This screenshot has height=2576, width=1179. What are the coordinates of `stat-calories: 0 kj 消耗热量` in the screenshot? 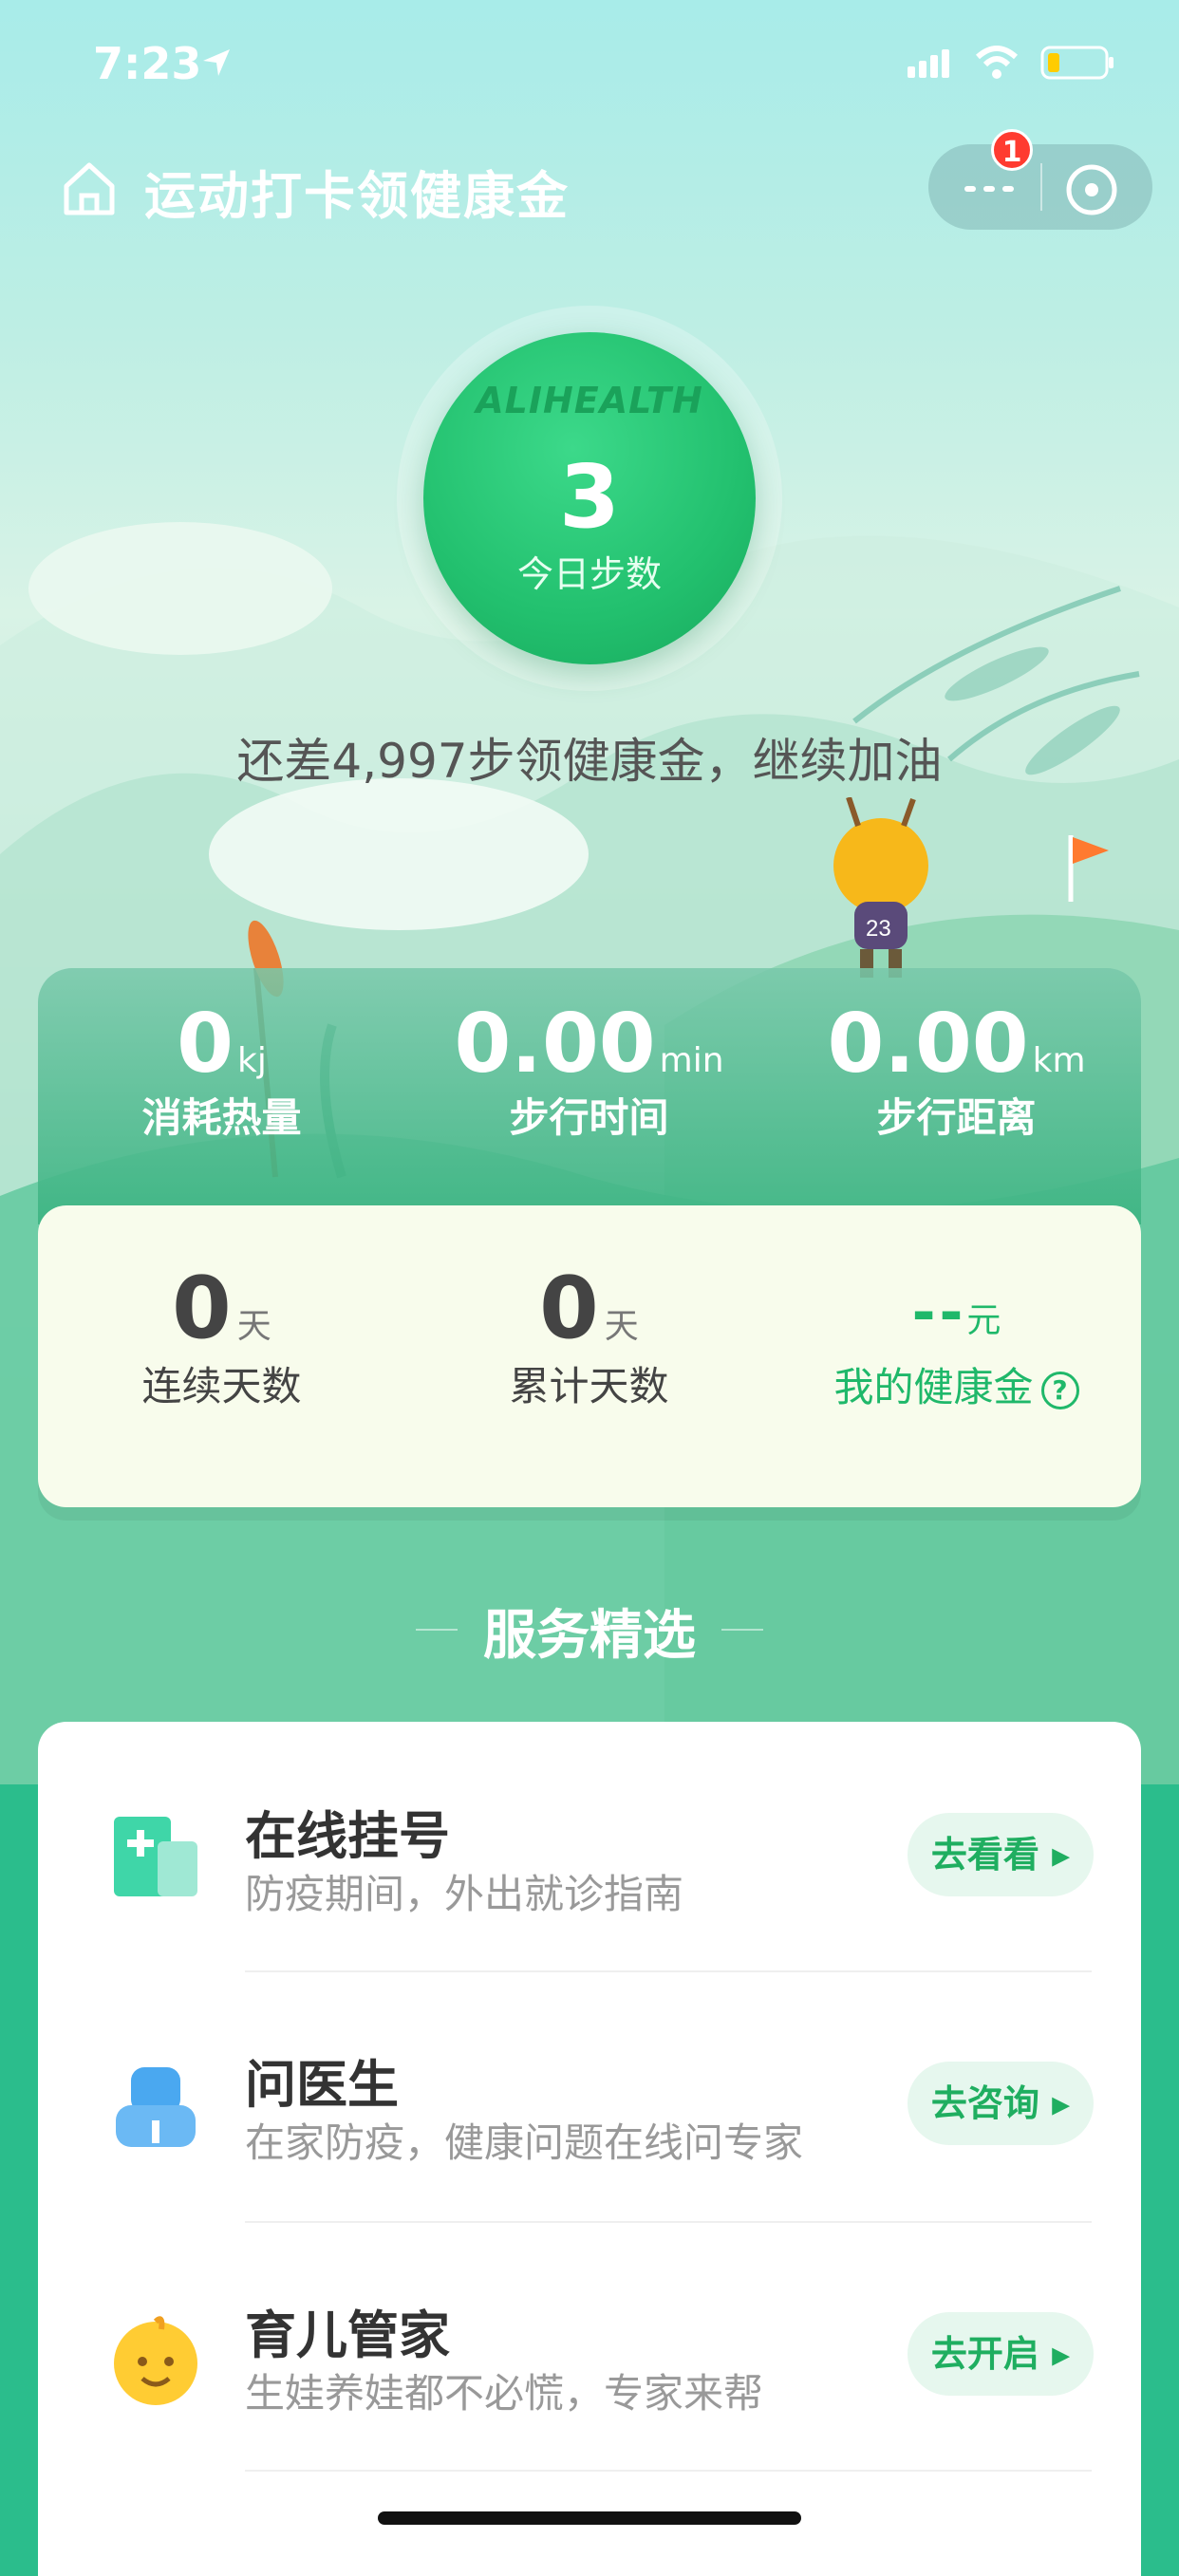 It's located at (221, 1070).